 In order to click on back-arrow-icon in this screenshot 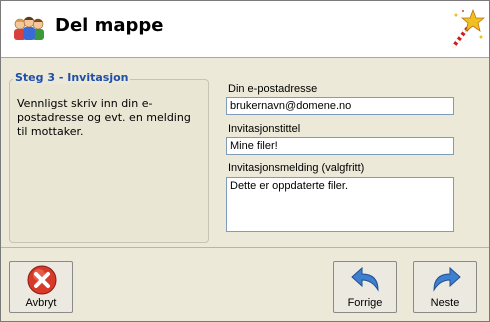, I will do `click(365, 279)`.